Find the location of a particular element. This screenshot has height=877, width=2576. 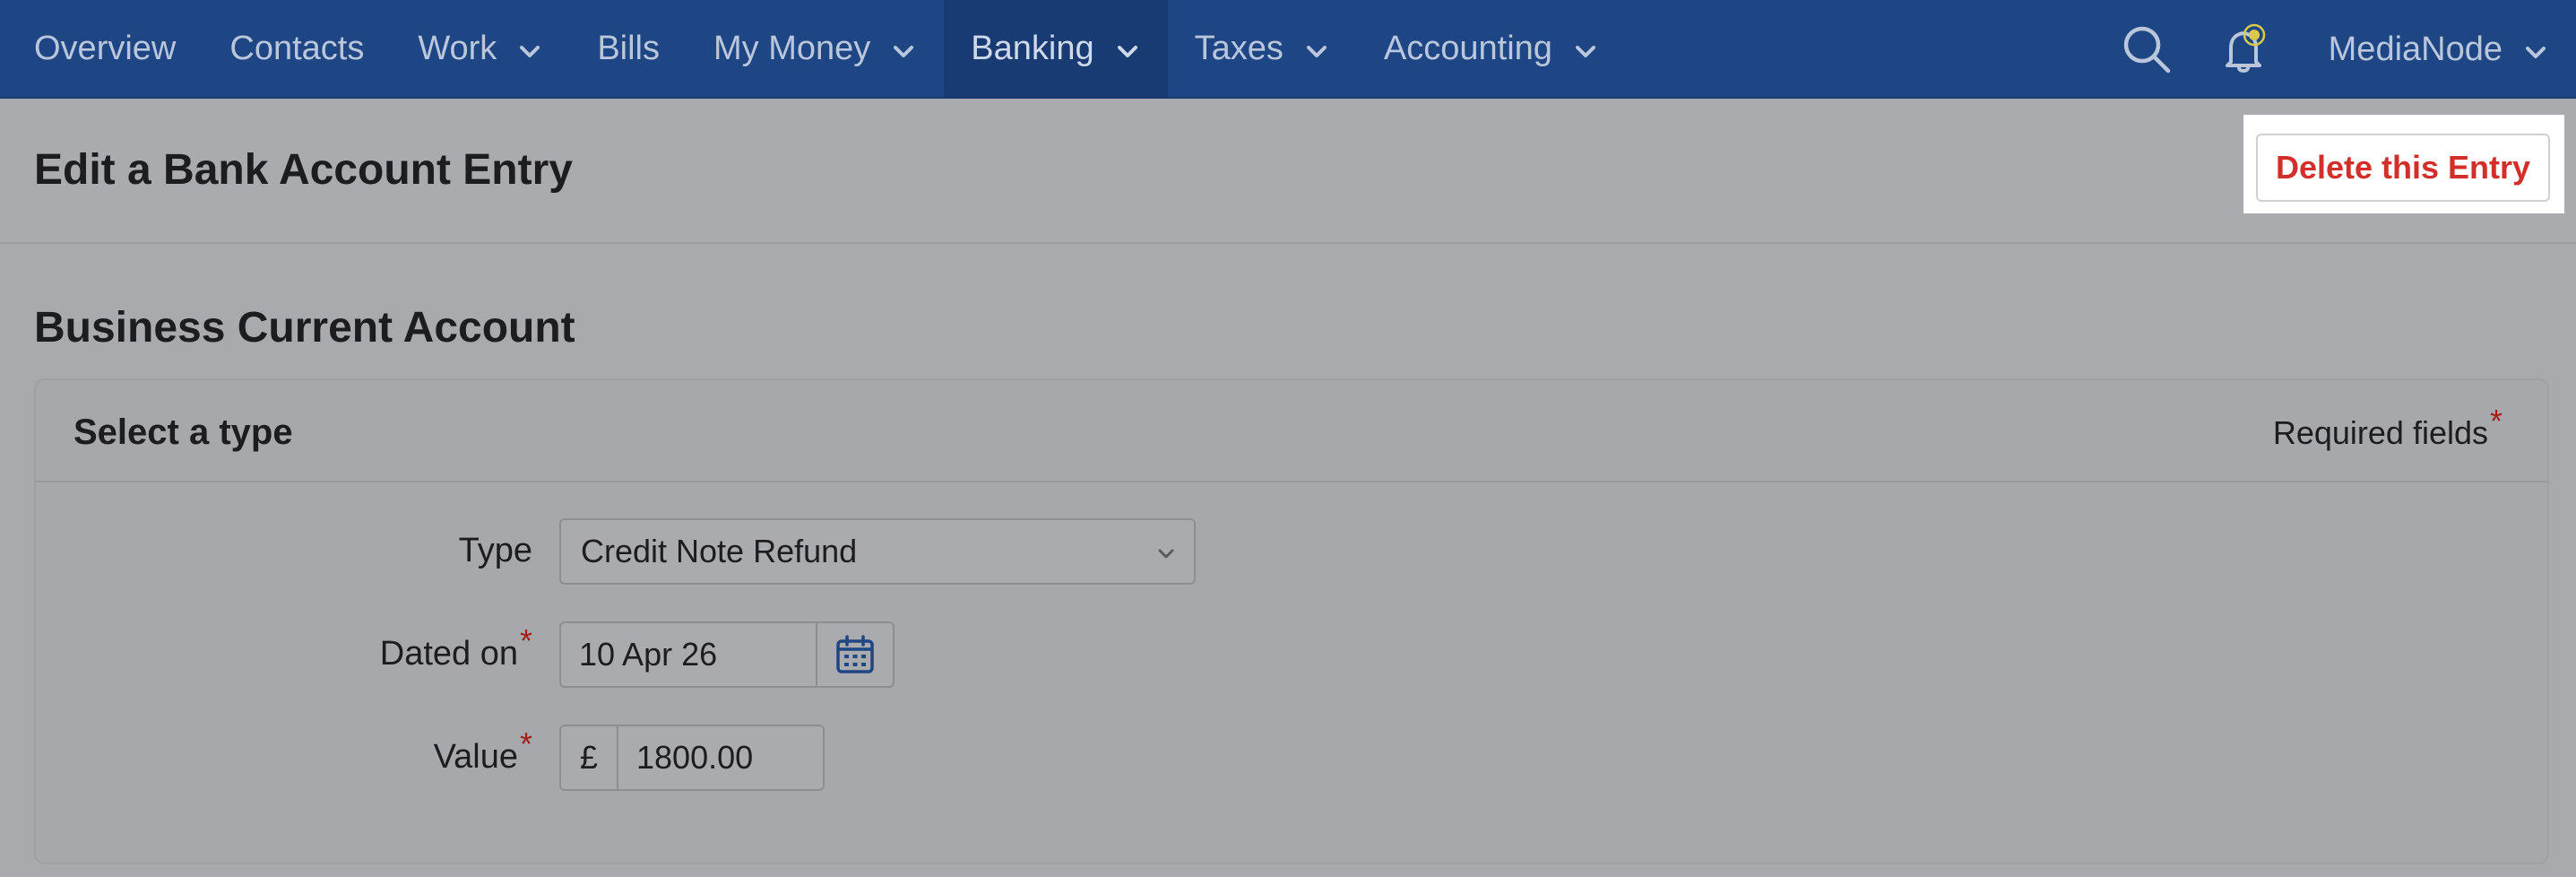

nav-item-label: Taxes is located at coordinates (1239, 48).